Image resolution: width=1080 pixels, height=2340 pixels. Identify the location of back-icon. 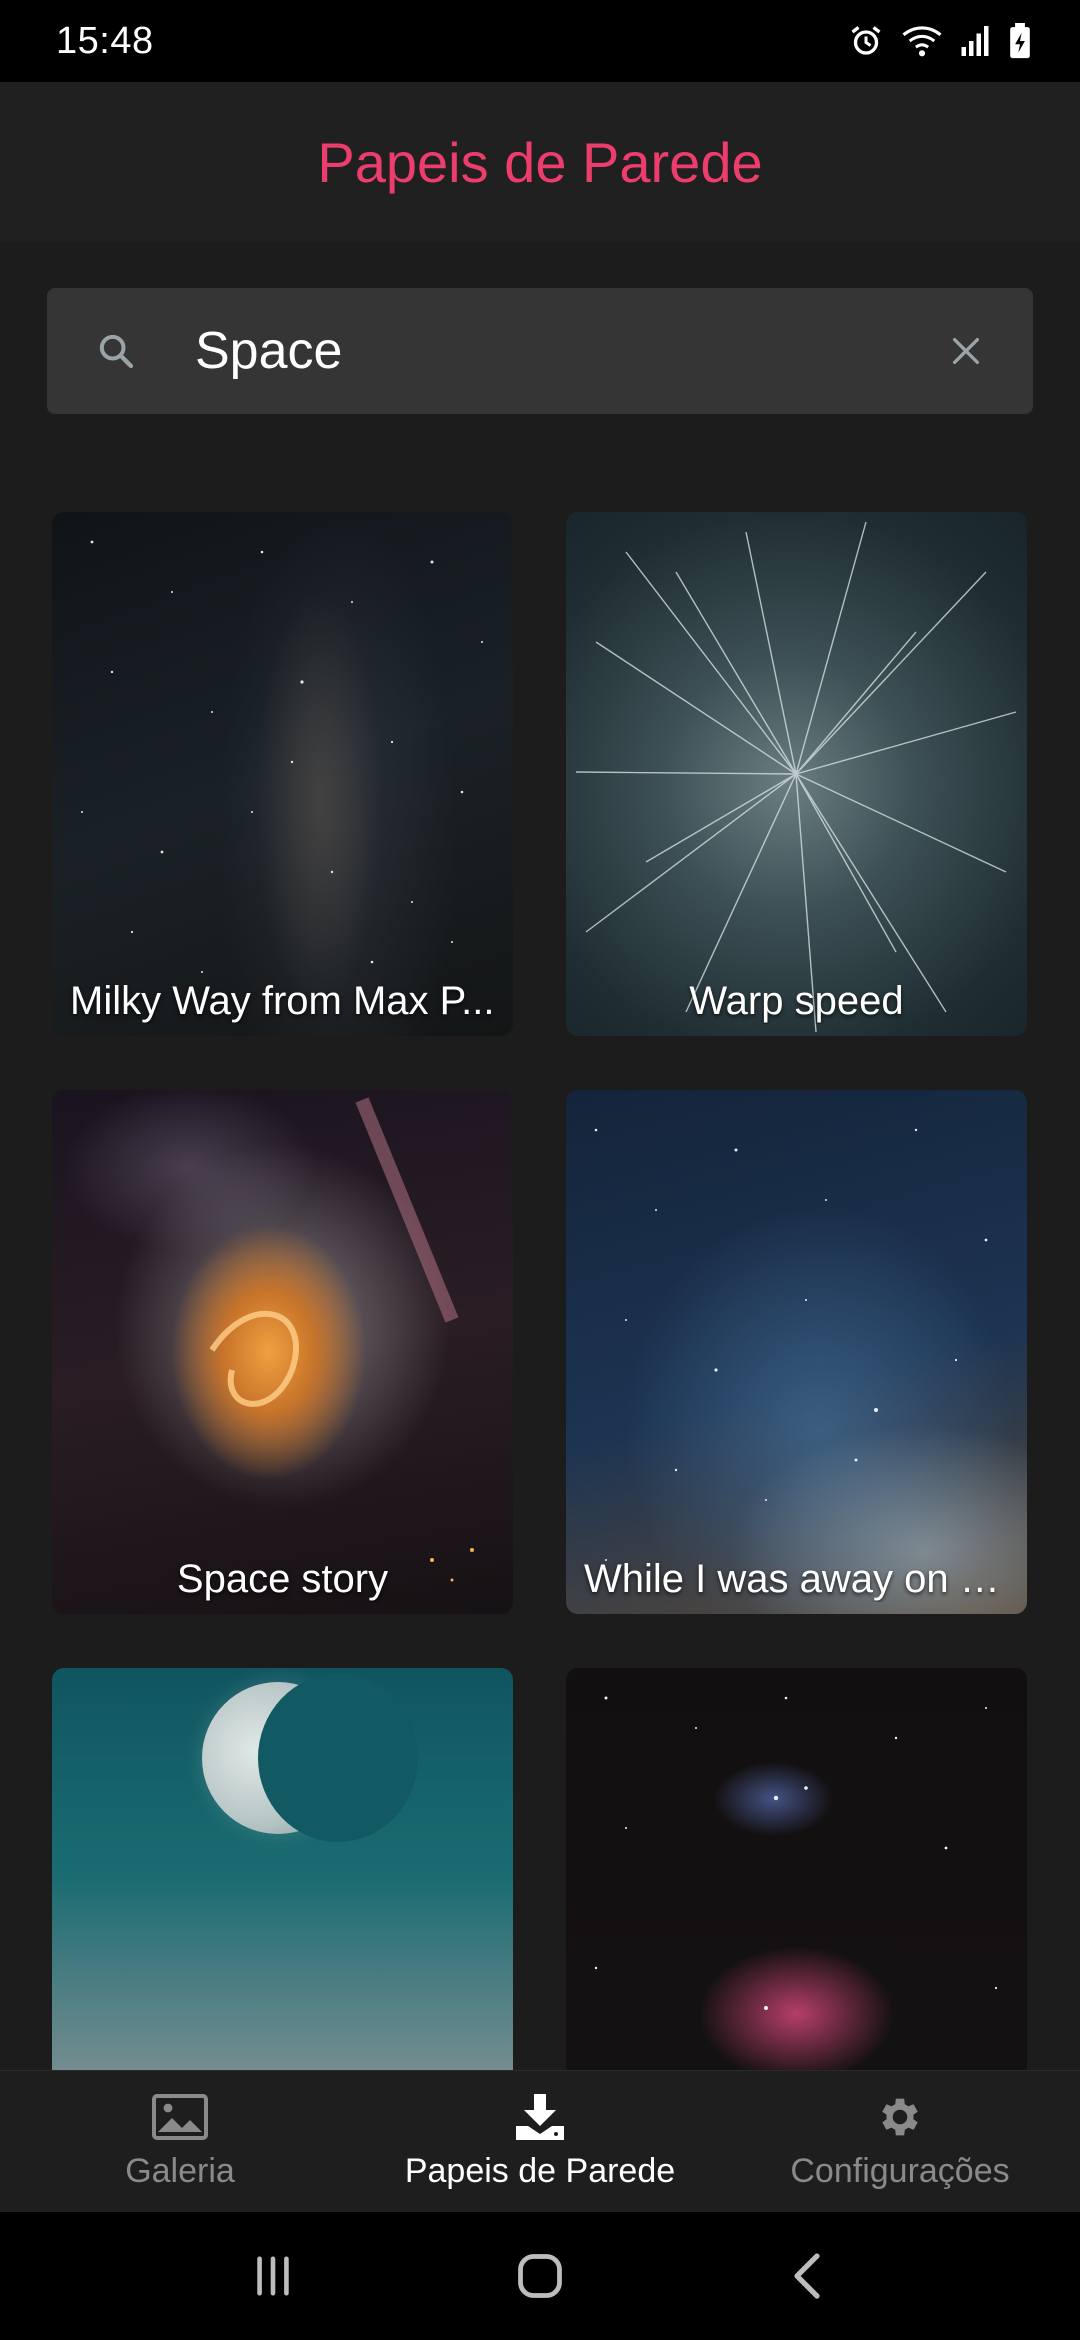
(807, 2276).